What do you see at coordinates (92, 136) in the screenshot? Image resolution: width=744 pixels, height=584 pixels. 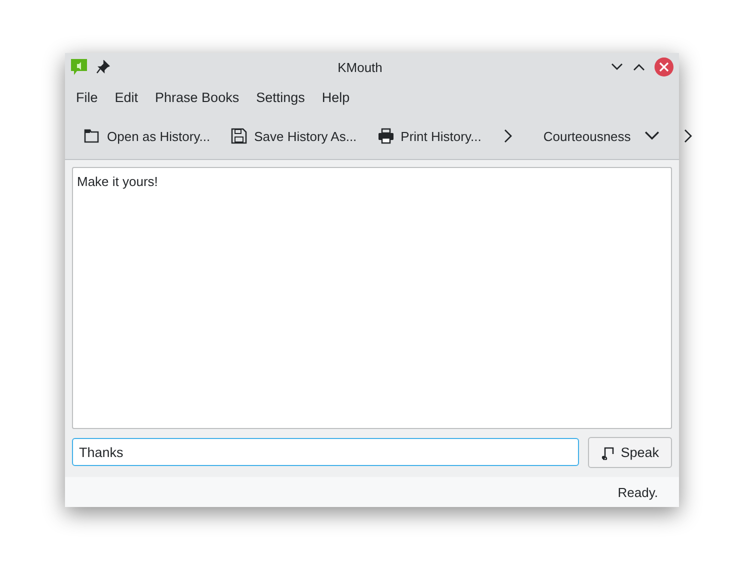 I see `folder-icon` at bounding box center [92, 136].